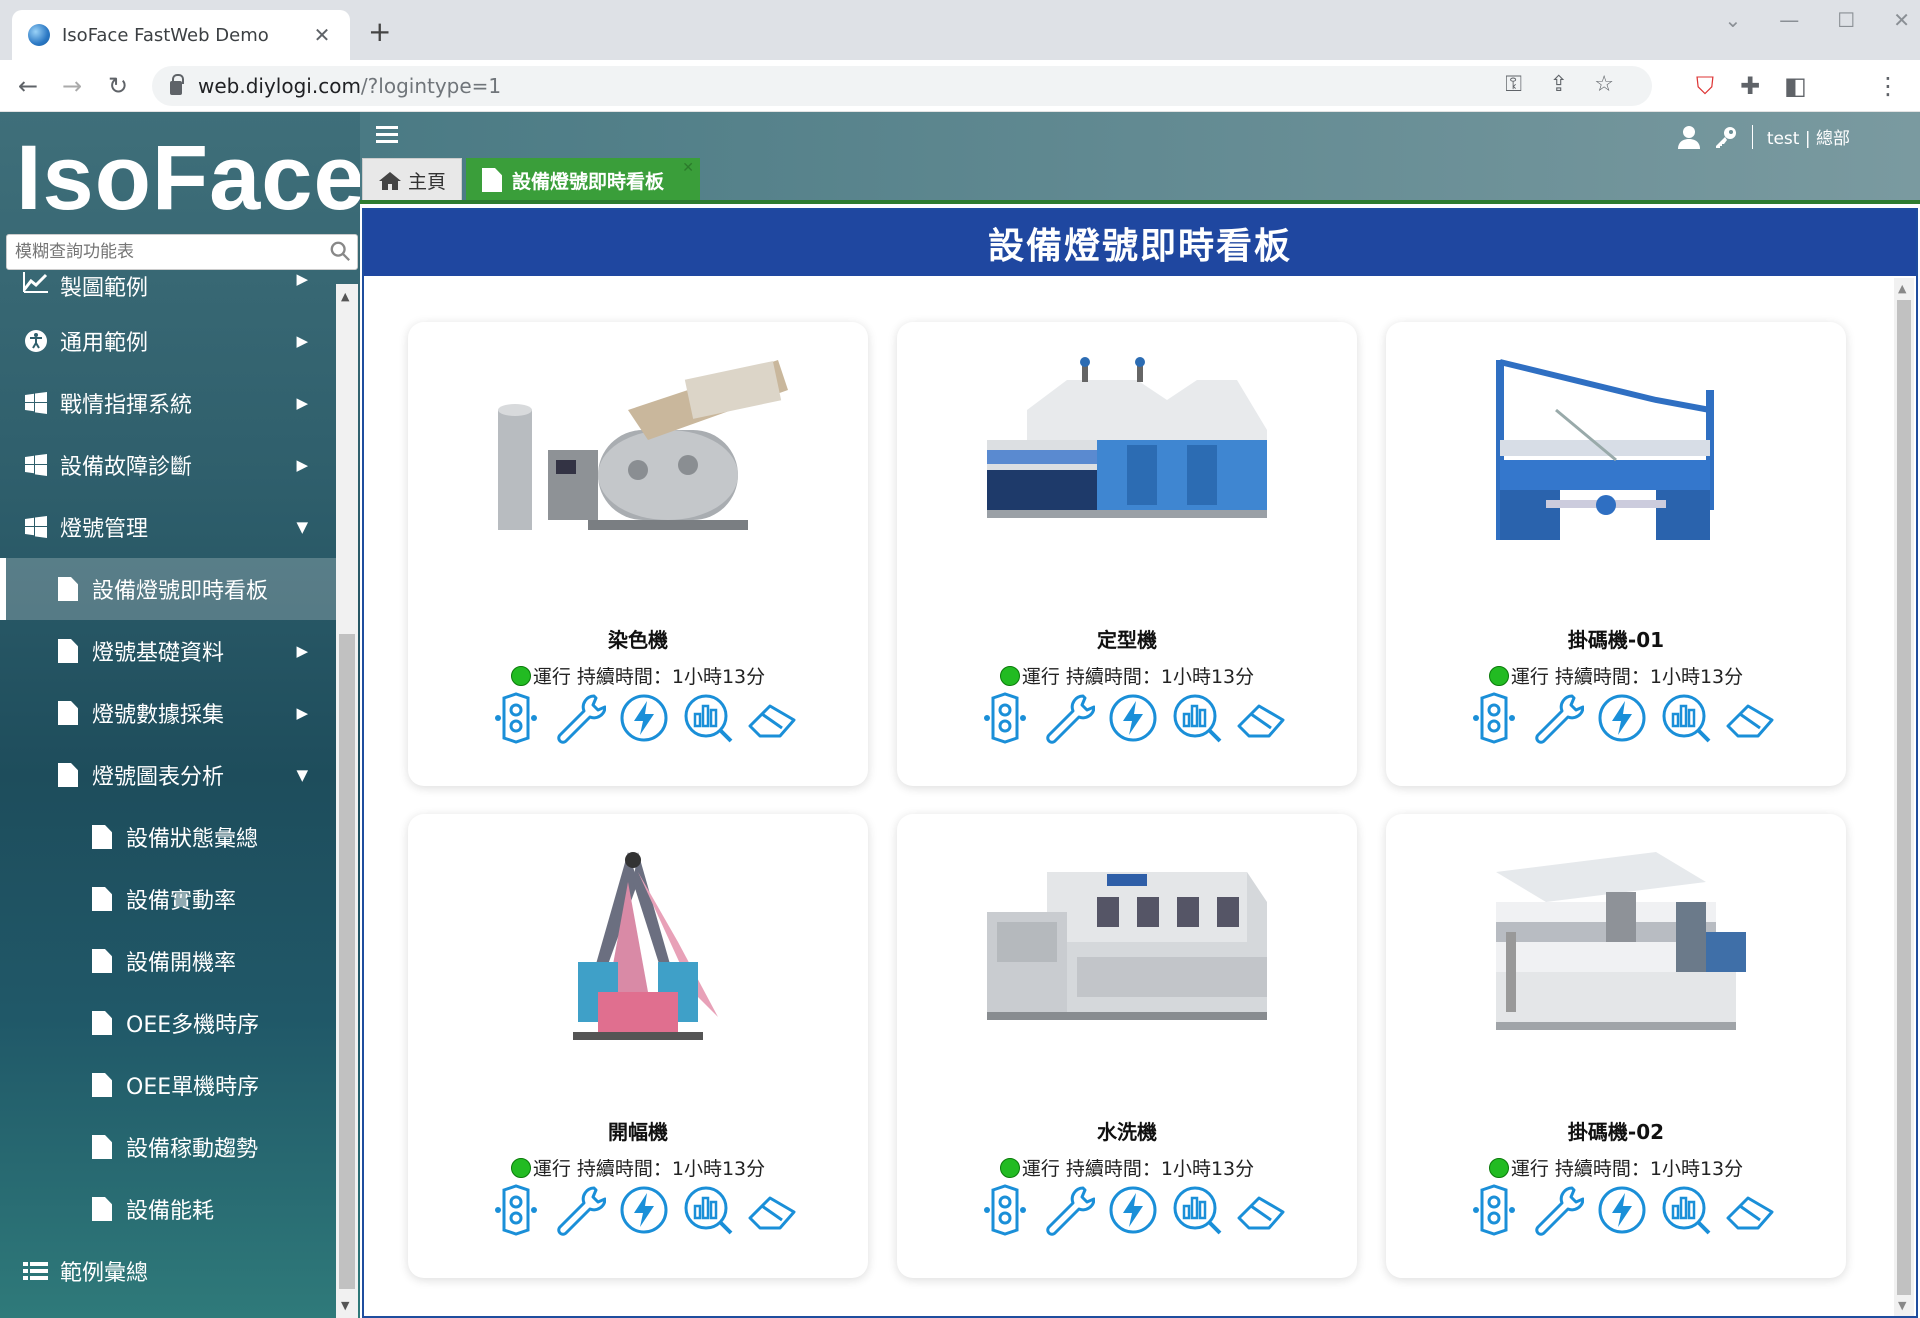 The image size is (1920, 1318). Describe the element at coordinates (902, 86) in the screenshot. I see `address-bar: web.diylogi.com/?logintype=1 ⚿ ⇪ ☆` at that location.